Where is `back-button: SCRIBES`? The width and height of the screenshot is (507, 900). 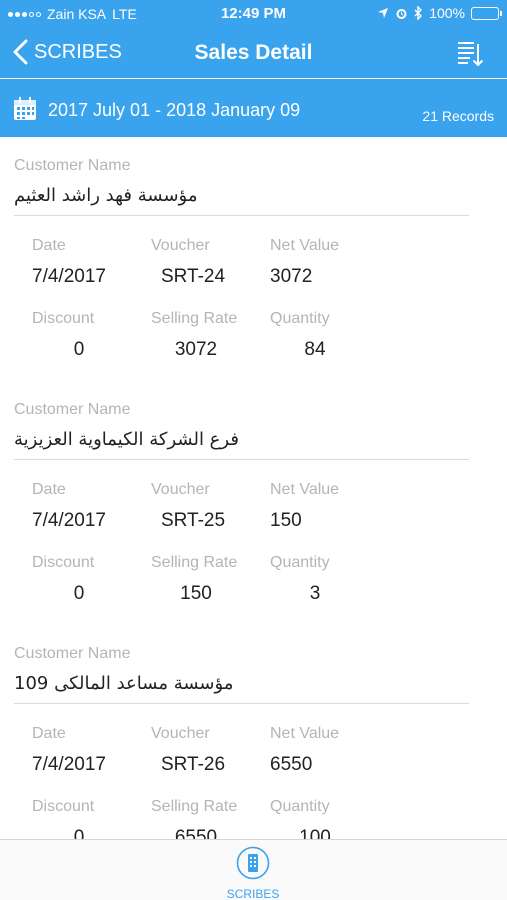 back-button: SCRIBES is located at coordinates (67, 52).